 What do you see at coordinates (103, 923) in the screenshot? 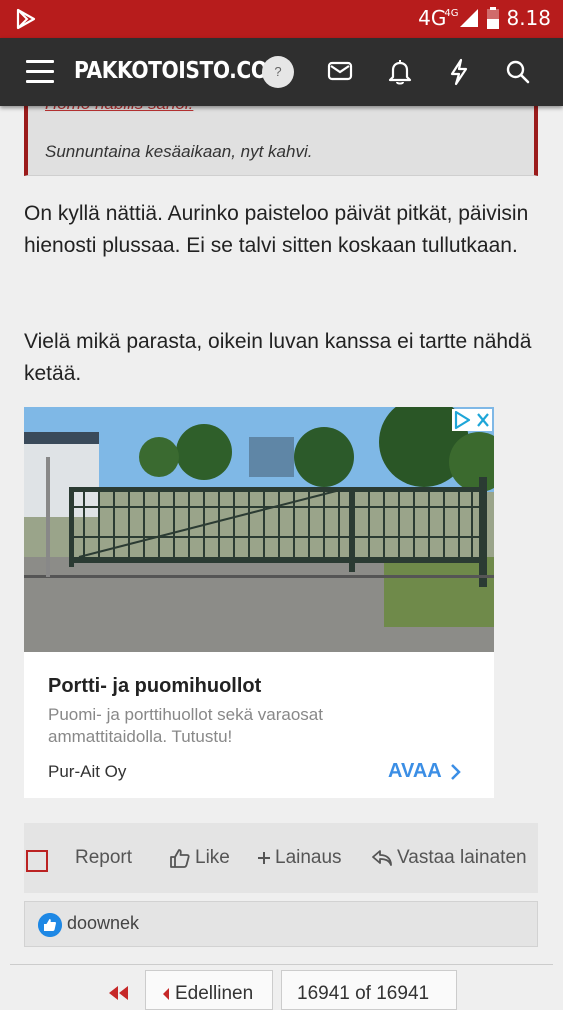
I see `reaction-user-link: doownek` at bounding box center [103, 923].